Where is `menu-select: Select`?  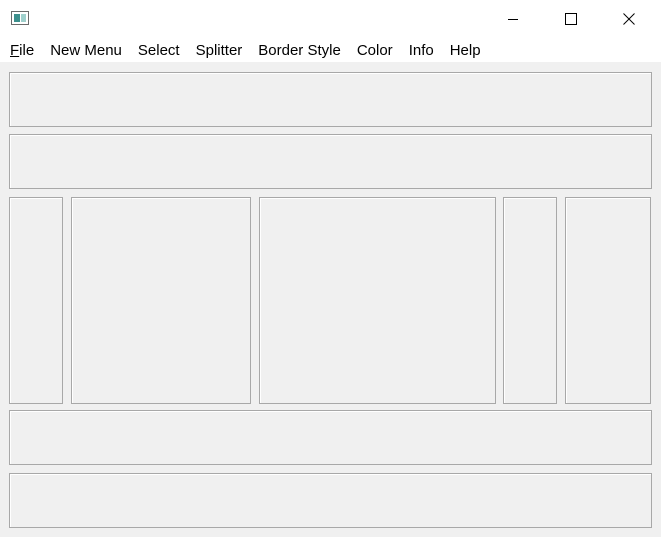 menu-select: Select is located at coordinates (159, 50).